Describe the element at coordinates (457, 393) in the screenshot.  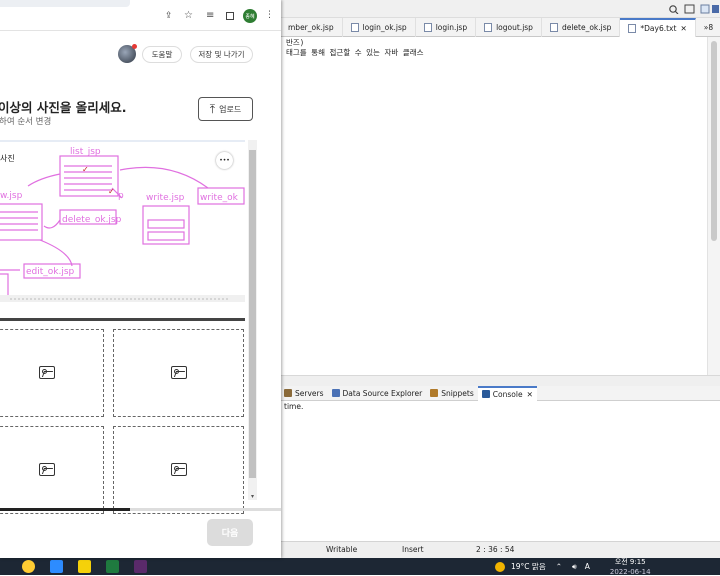
I see `tab-label: Snippets` at that location.